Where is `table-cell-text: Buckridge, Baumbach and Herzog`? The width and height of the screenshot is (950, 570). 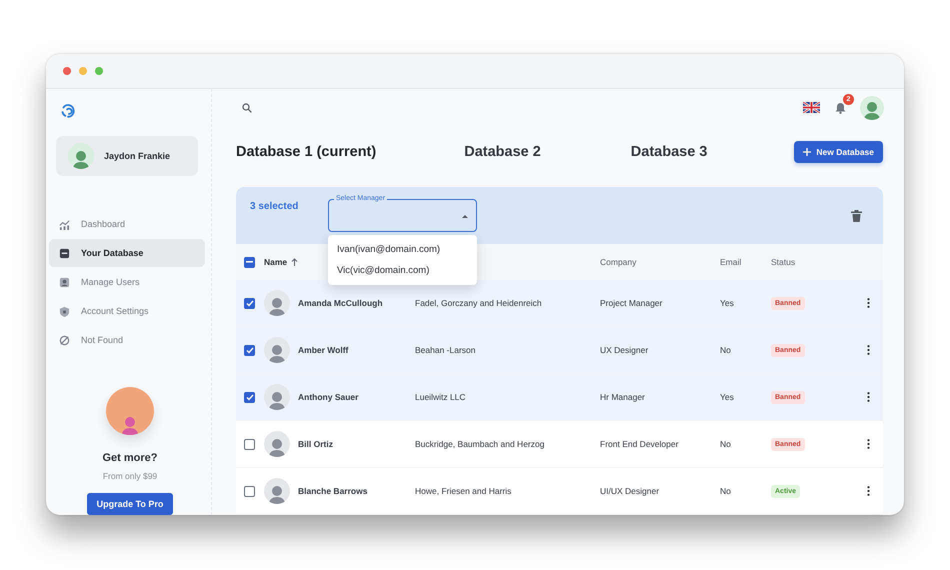
table-cell-text: Buckridge, Baumbach and Herzog is located at coordinates (480, 444).